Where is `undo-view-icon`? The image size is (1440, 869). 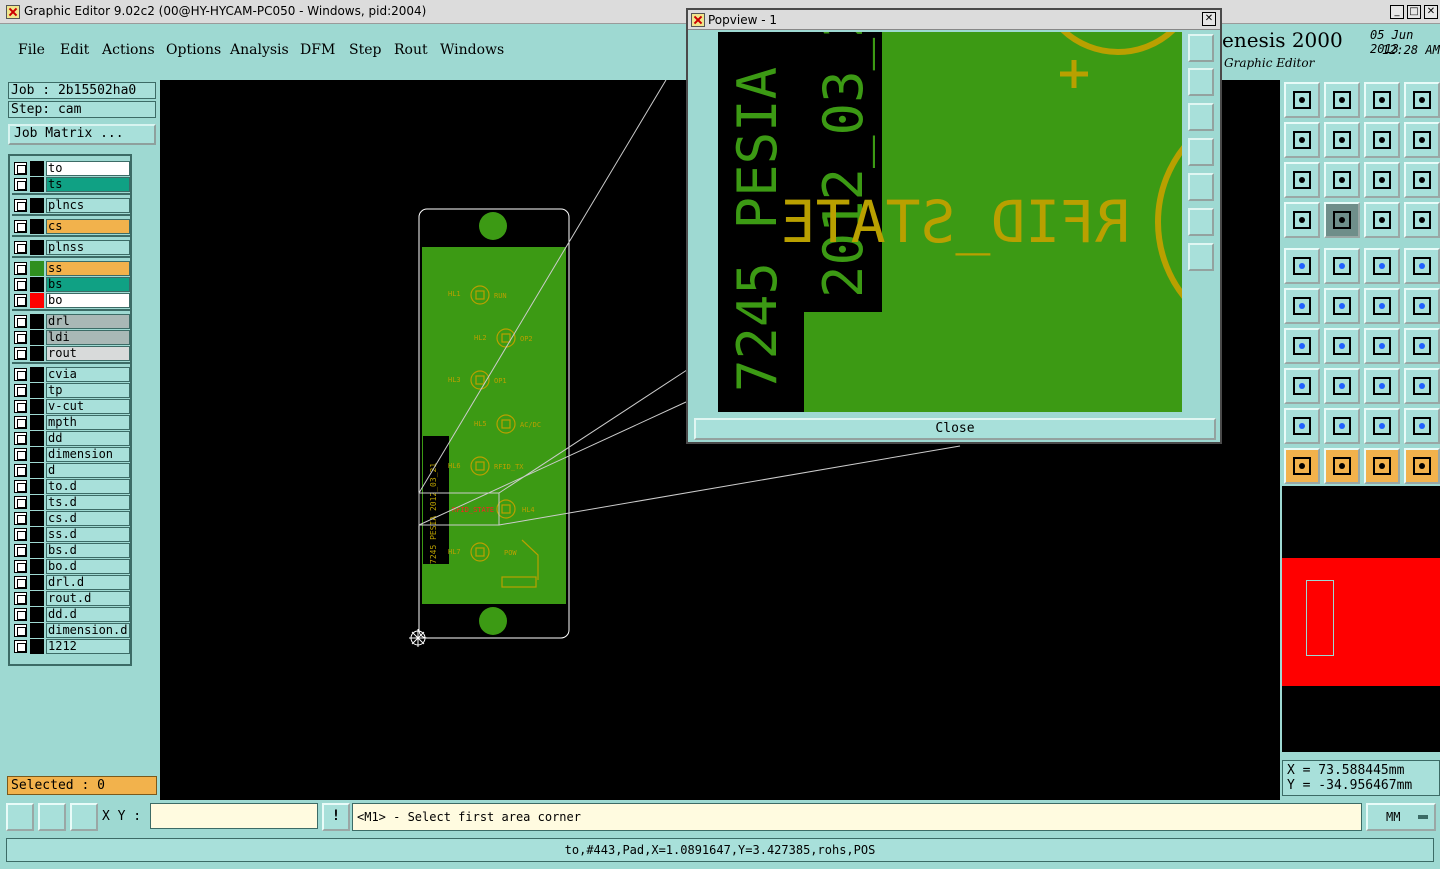
undo-view-icon is located at coordinates (1382, 140).